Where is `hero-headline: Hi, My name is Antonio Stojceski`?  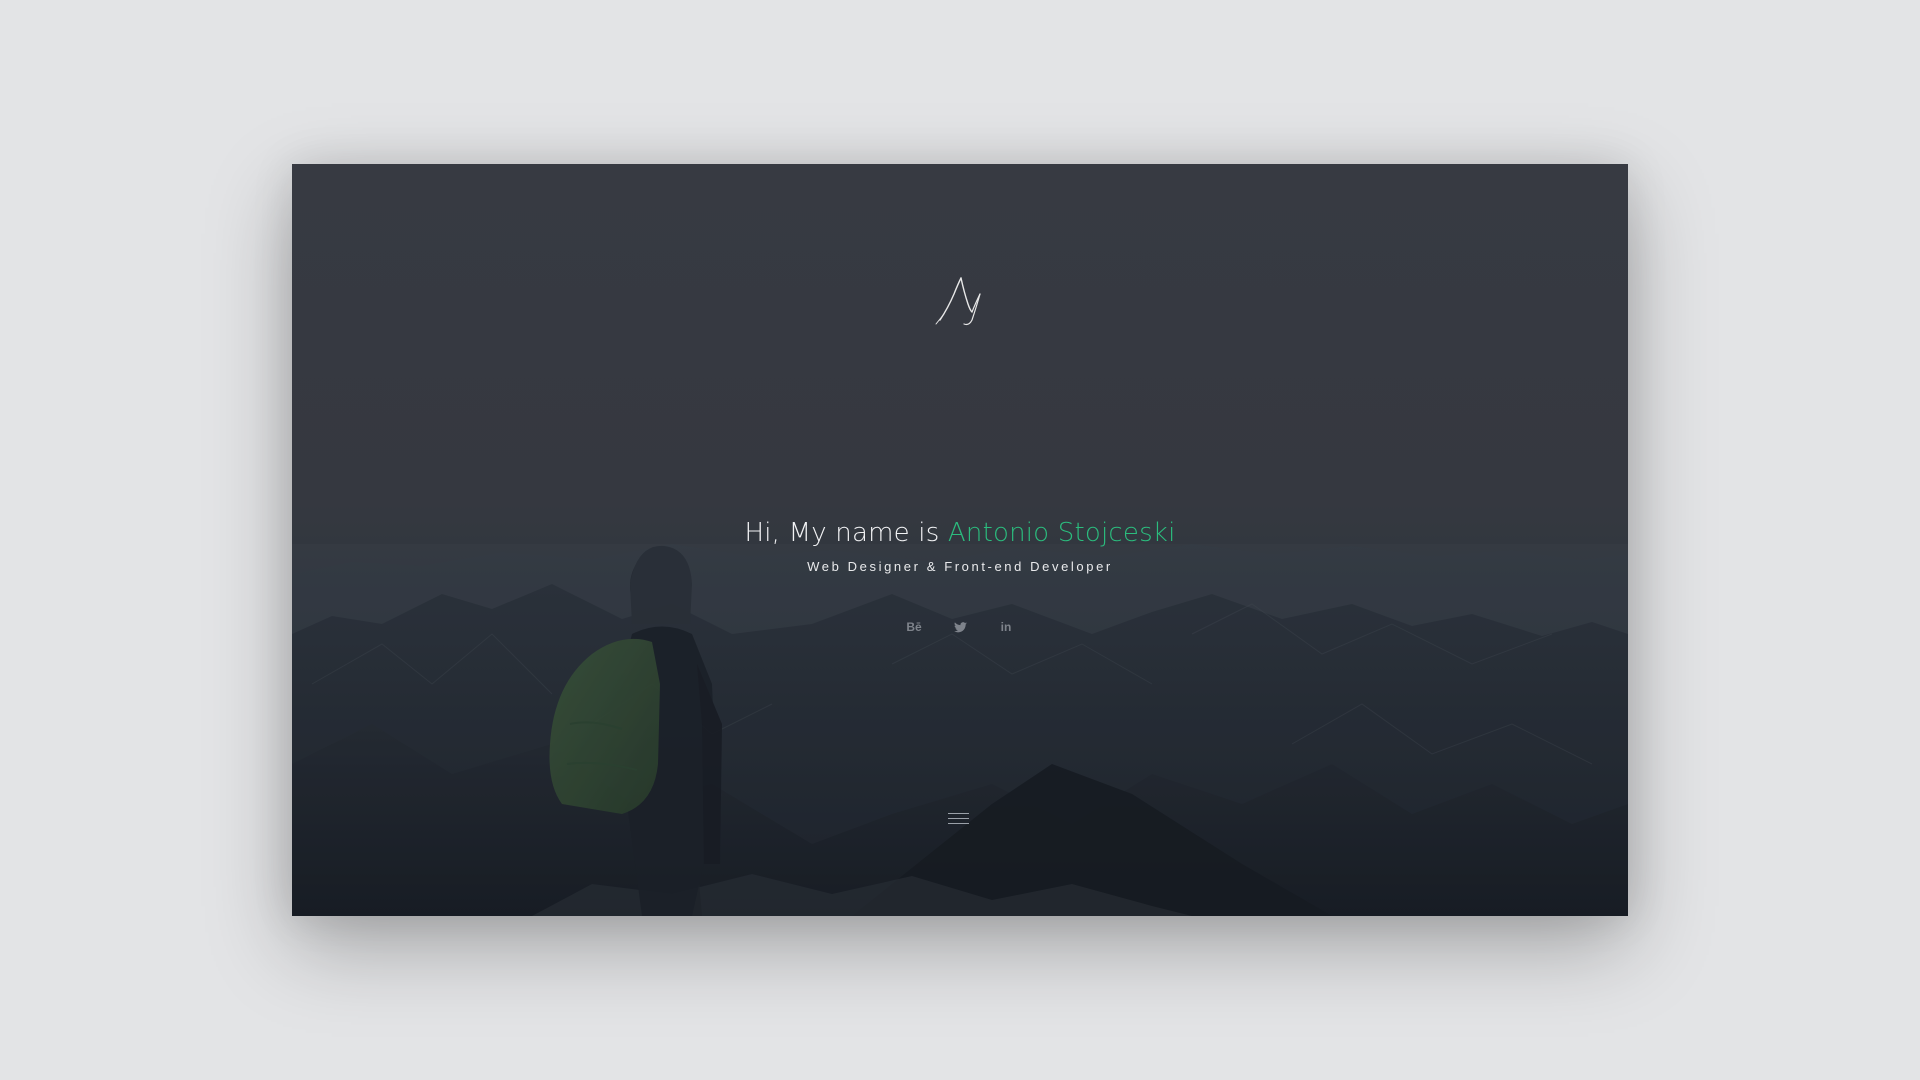 hero-headline: Hi, My name is Antonio Stojceski is located at coordinates (960, 533).